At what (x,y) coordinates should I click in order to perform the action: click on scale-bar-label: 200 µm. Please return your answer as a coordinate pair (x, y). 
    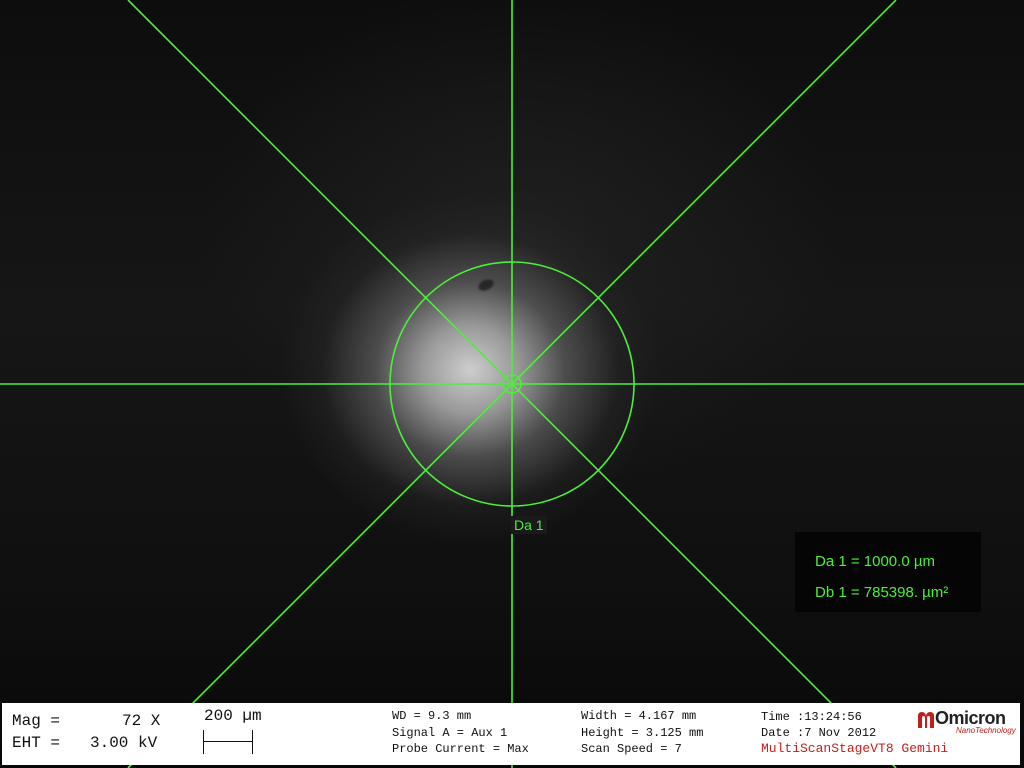
    Looking at the image, I should click on (233, 716).